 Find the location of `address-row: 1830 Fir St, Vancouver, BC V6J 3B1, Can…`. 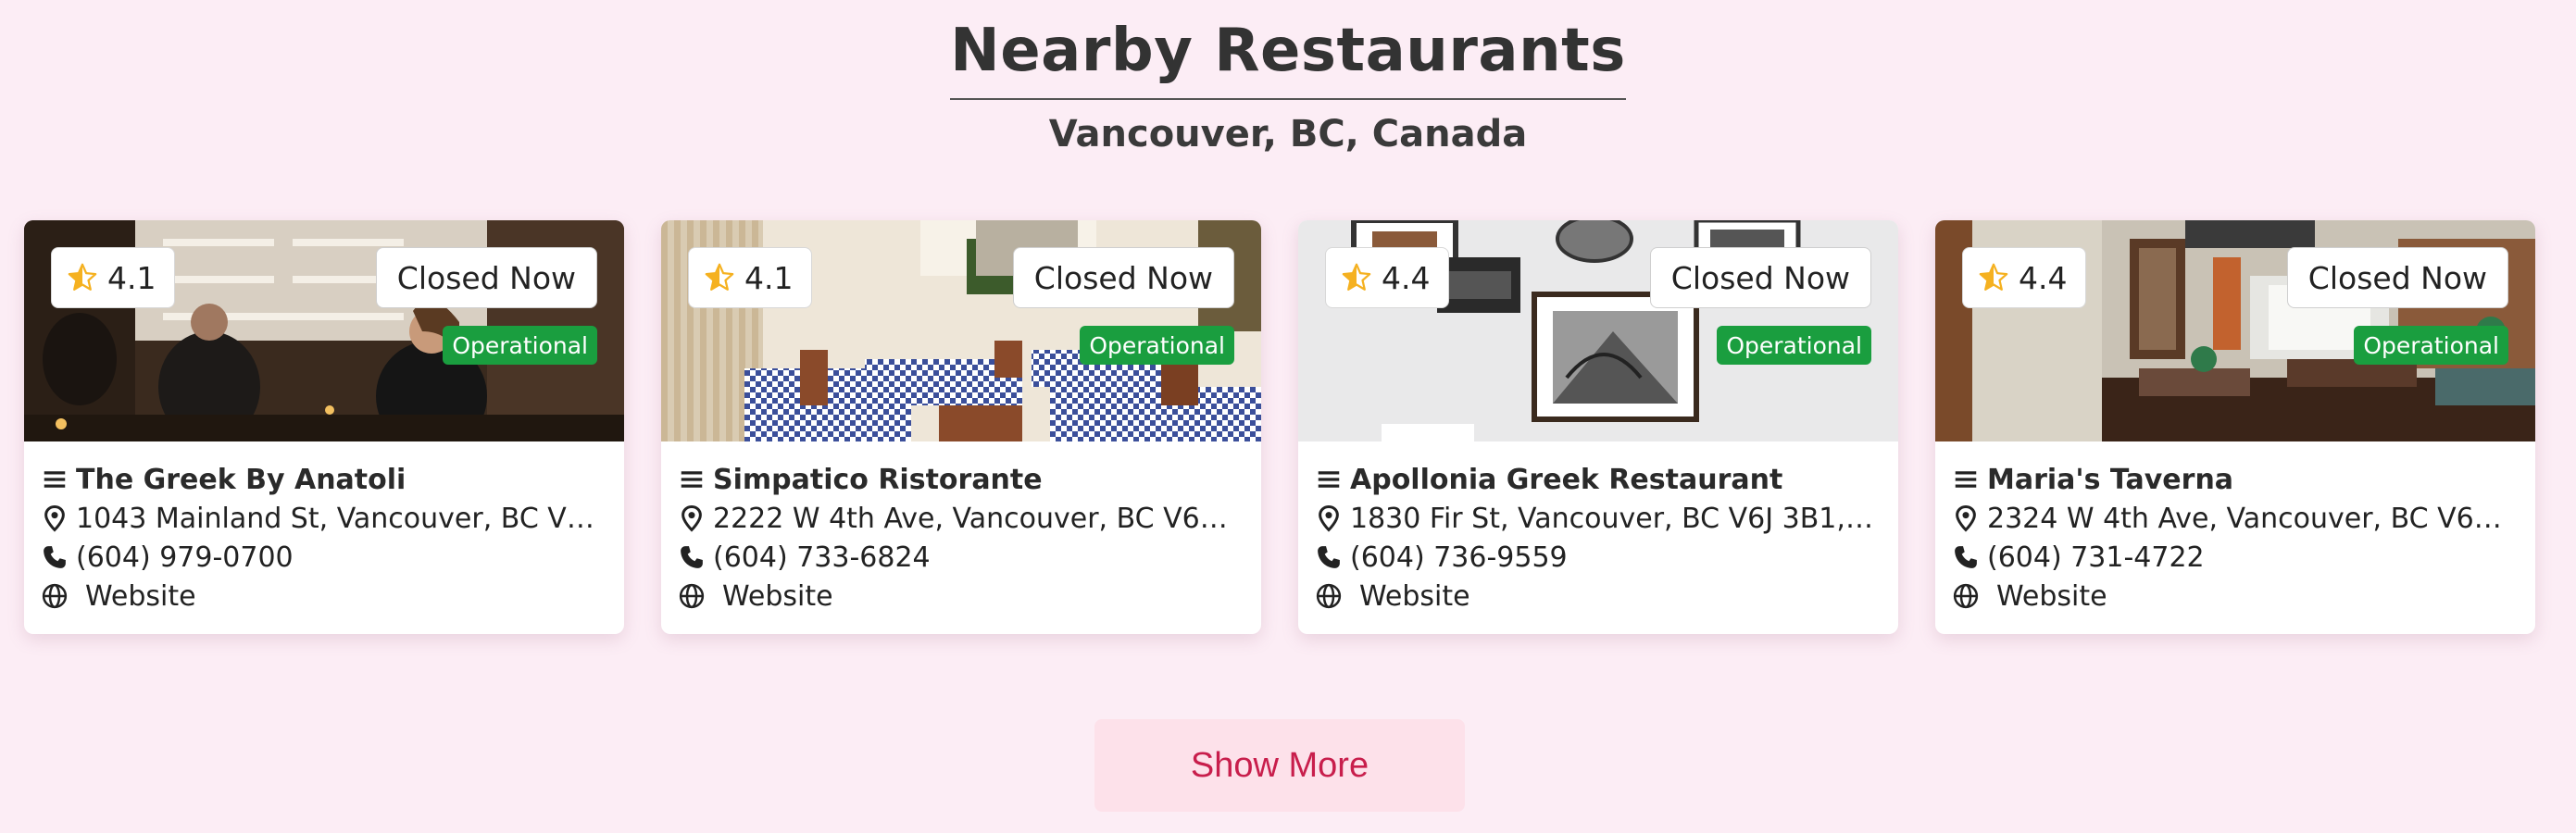

address-row: 1830 Fir St, Vancouver, BC V6J 3B1, Can… is located at coordinates (1599, 519).